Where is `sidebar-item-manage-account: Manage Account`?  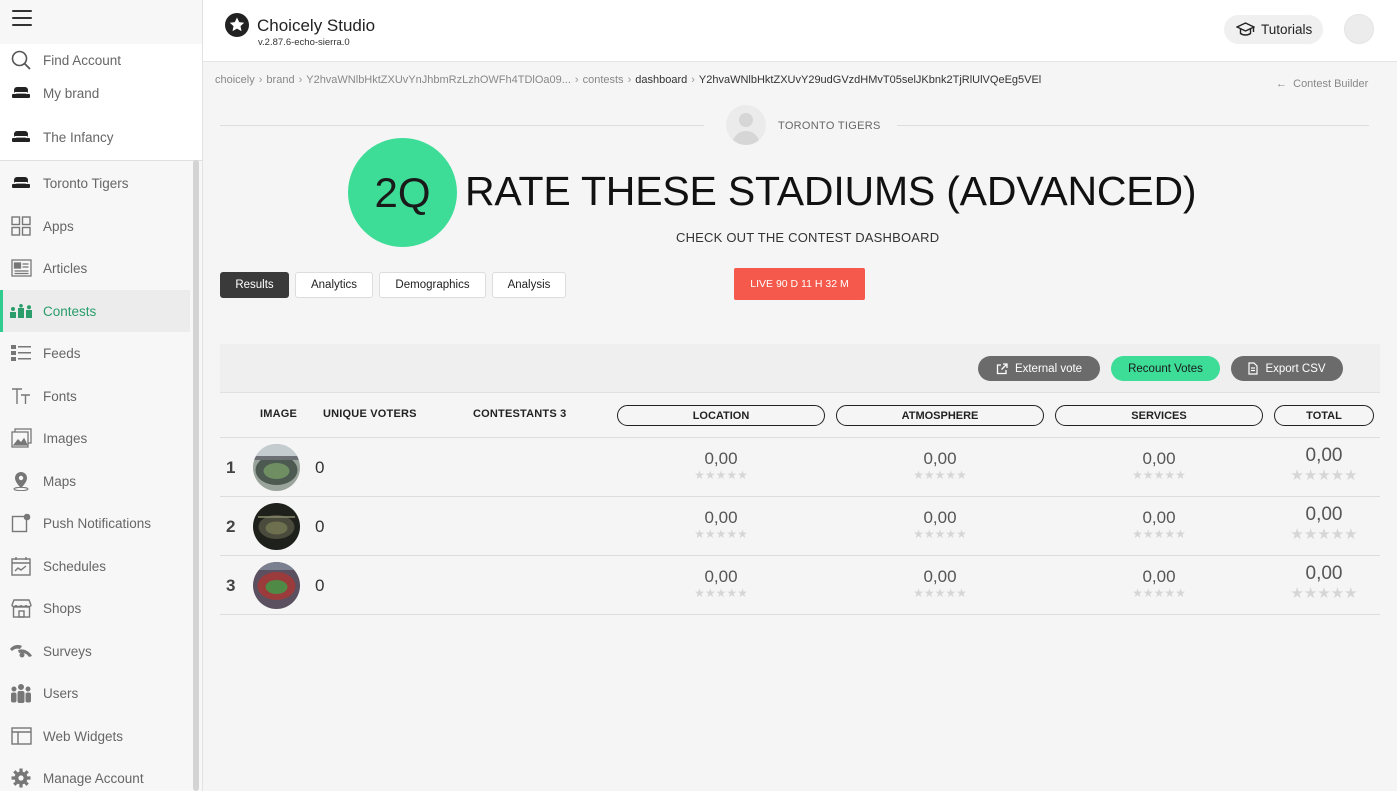 sidebar-item-manage-account: Manage Account is located at coordinates (95, 774).